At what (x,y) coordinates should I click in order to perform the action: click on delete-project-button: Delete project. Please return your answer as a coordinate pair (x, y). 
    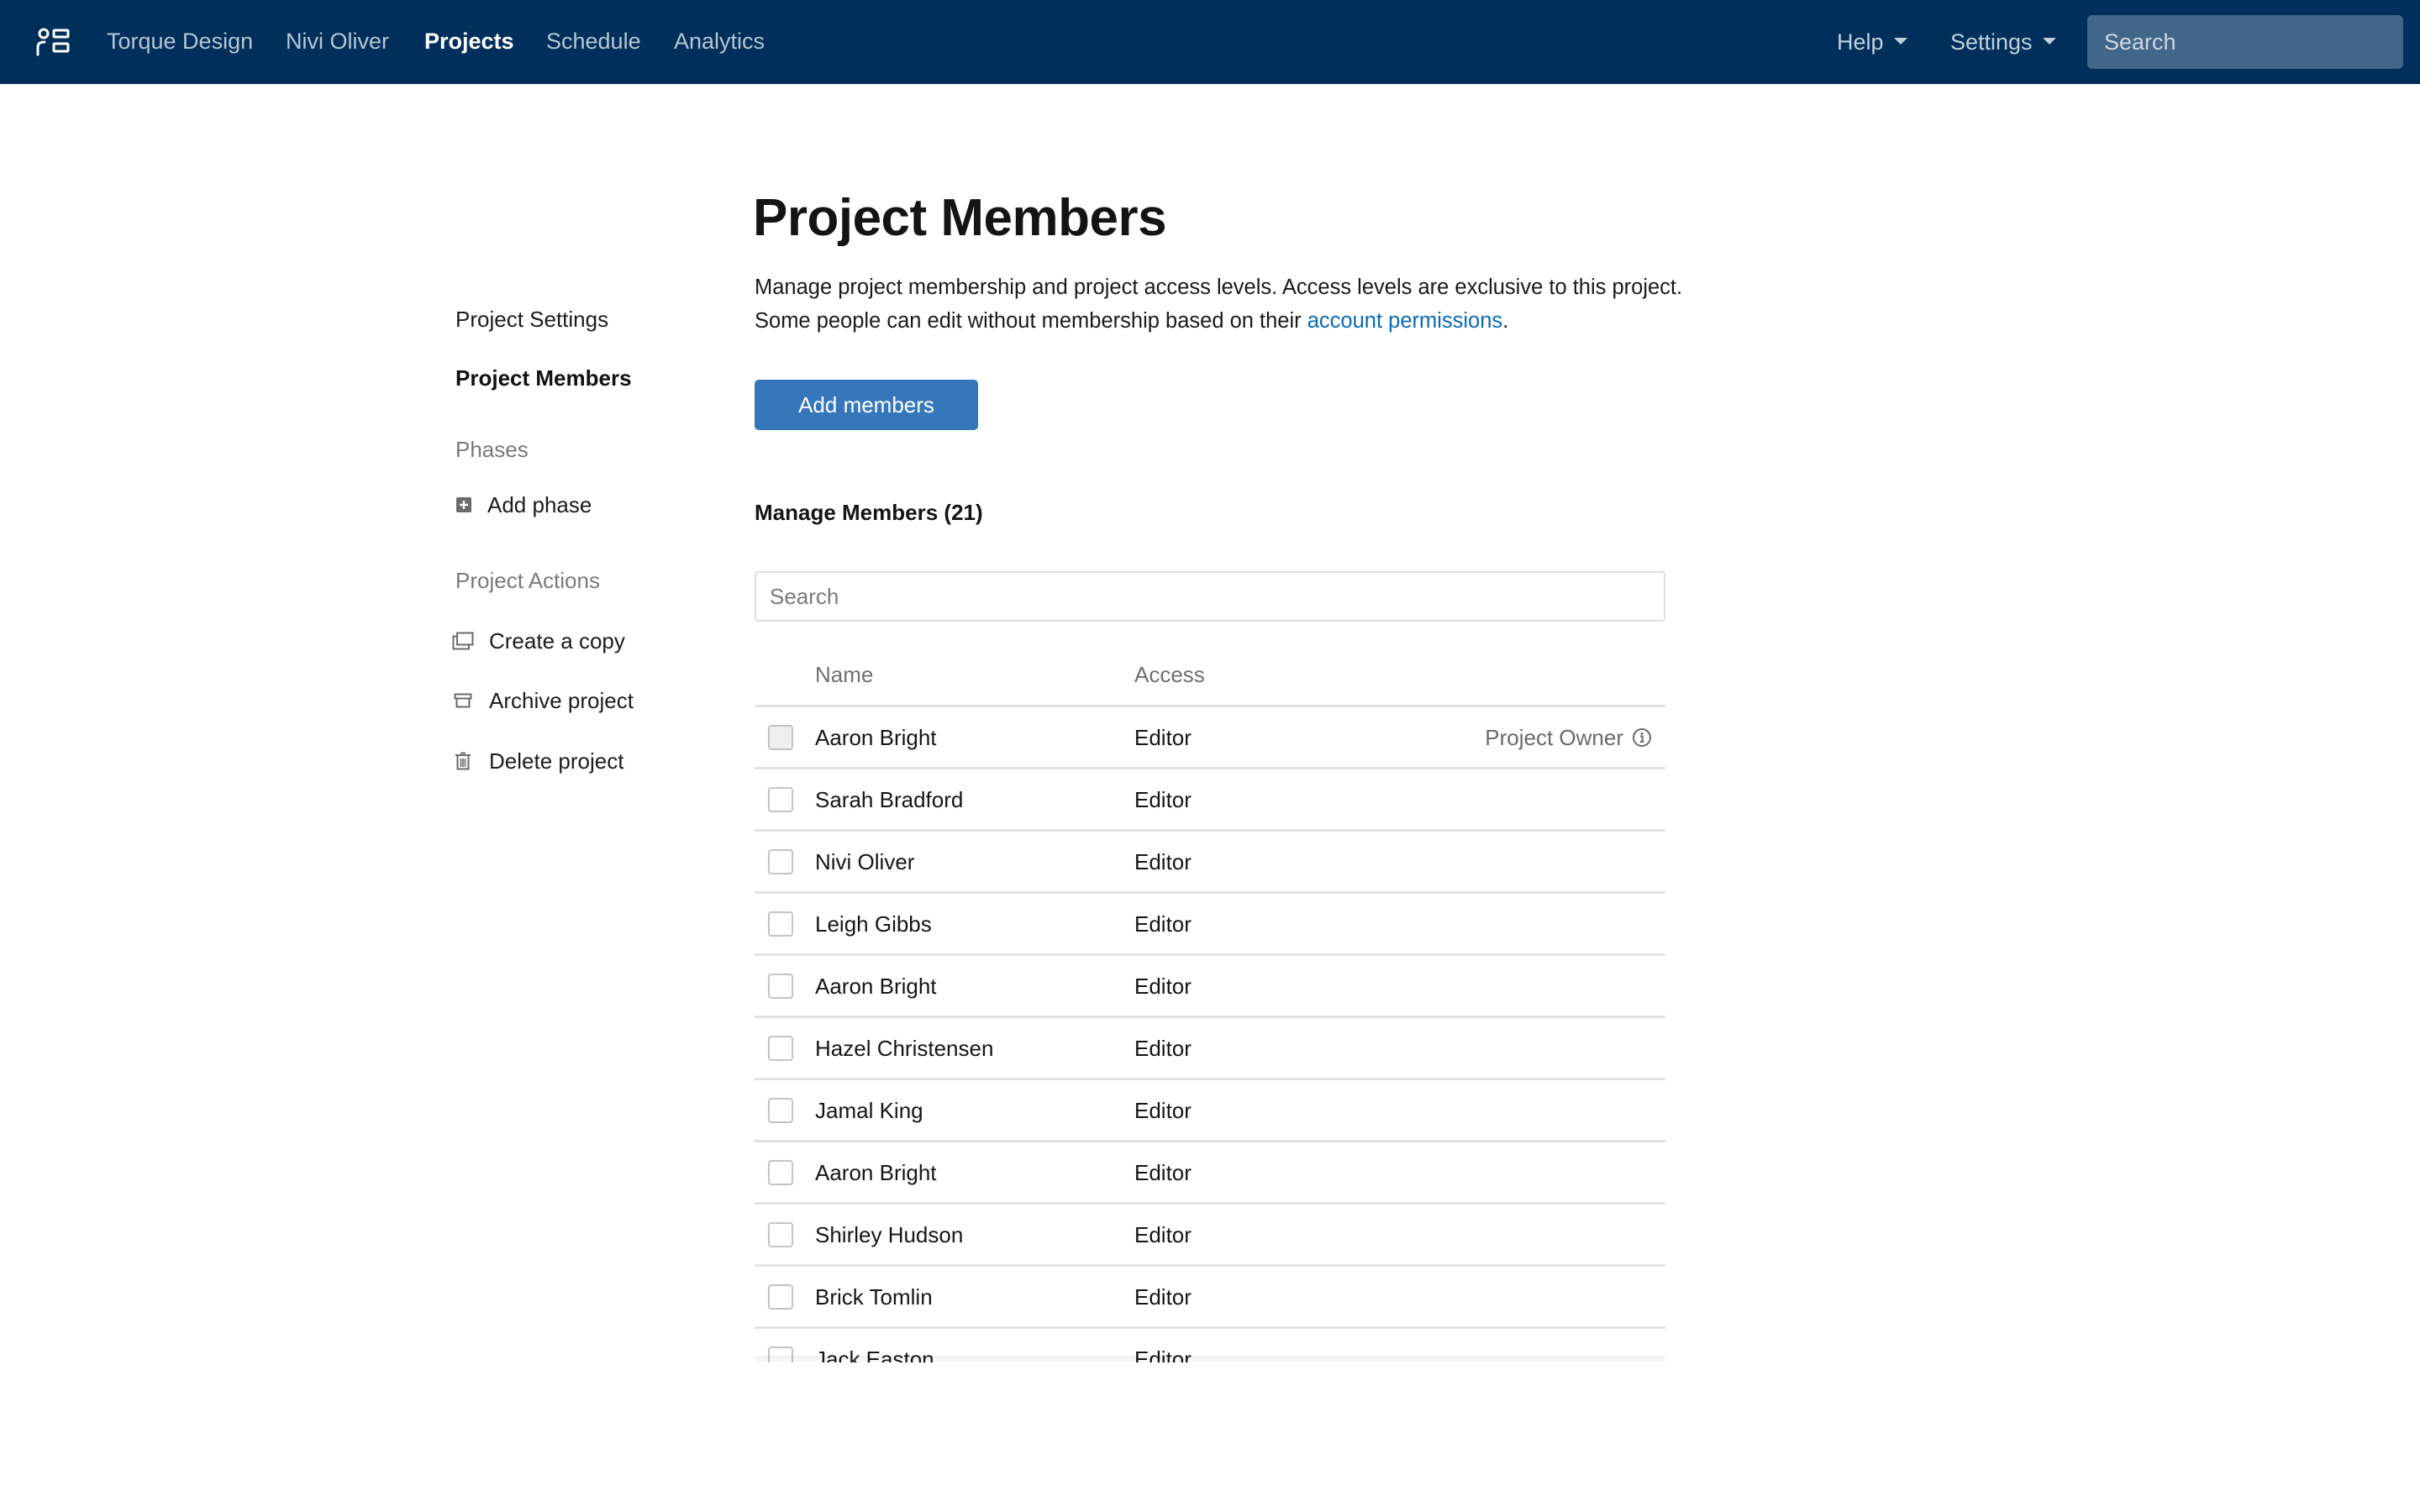
    Looking at the image, I should click on (537, 761).